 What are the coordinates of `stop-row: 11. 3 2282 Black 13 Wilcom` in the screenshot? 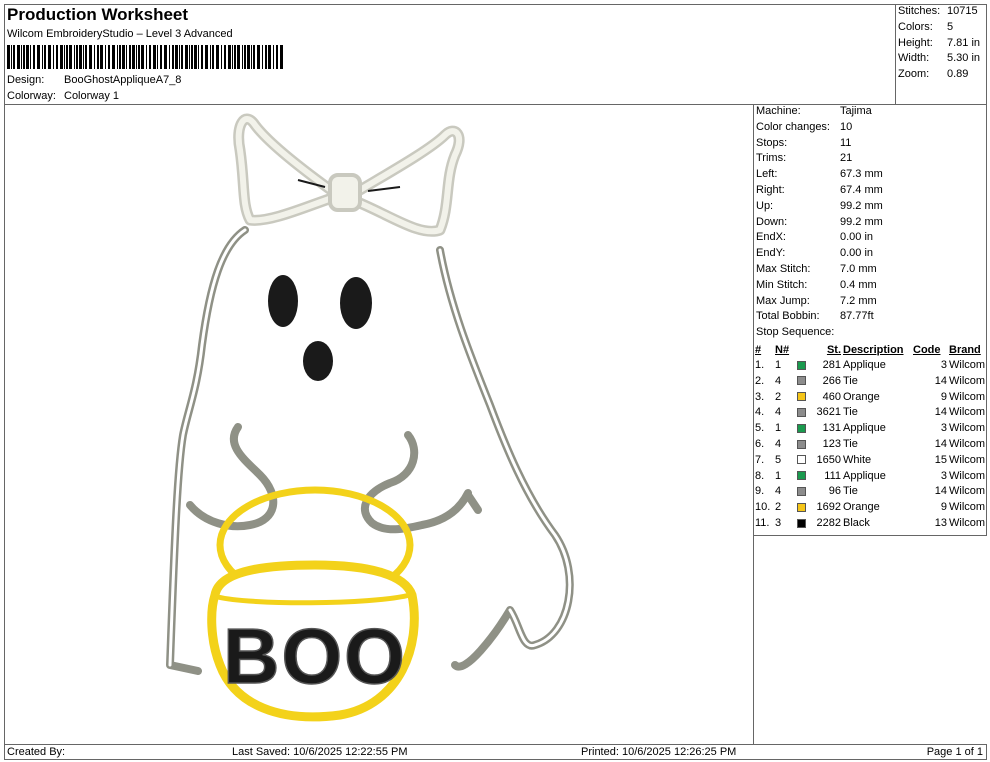 It's located at (871, 524).